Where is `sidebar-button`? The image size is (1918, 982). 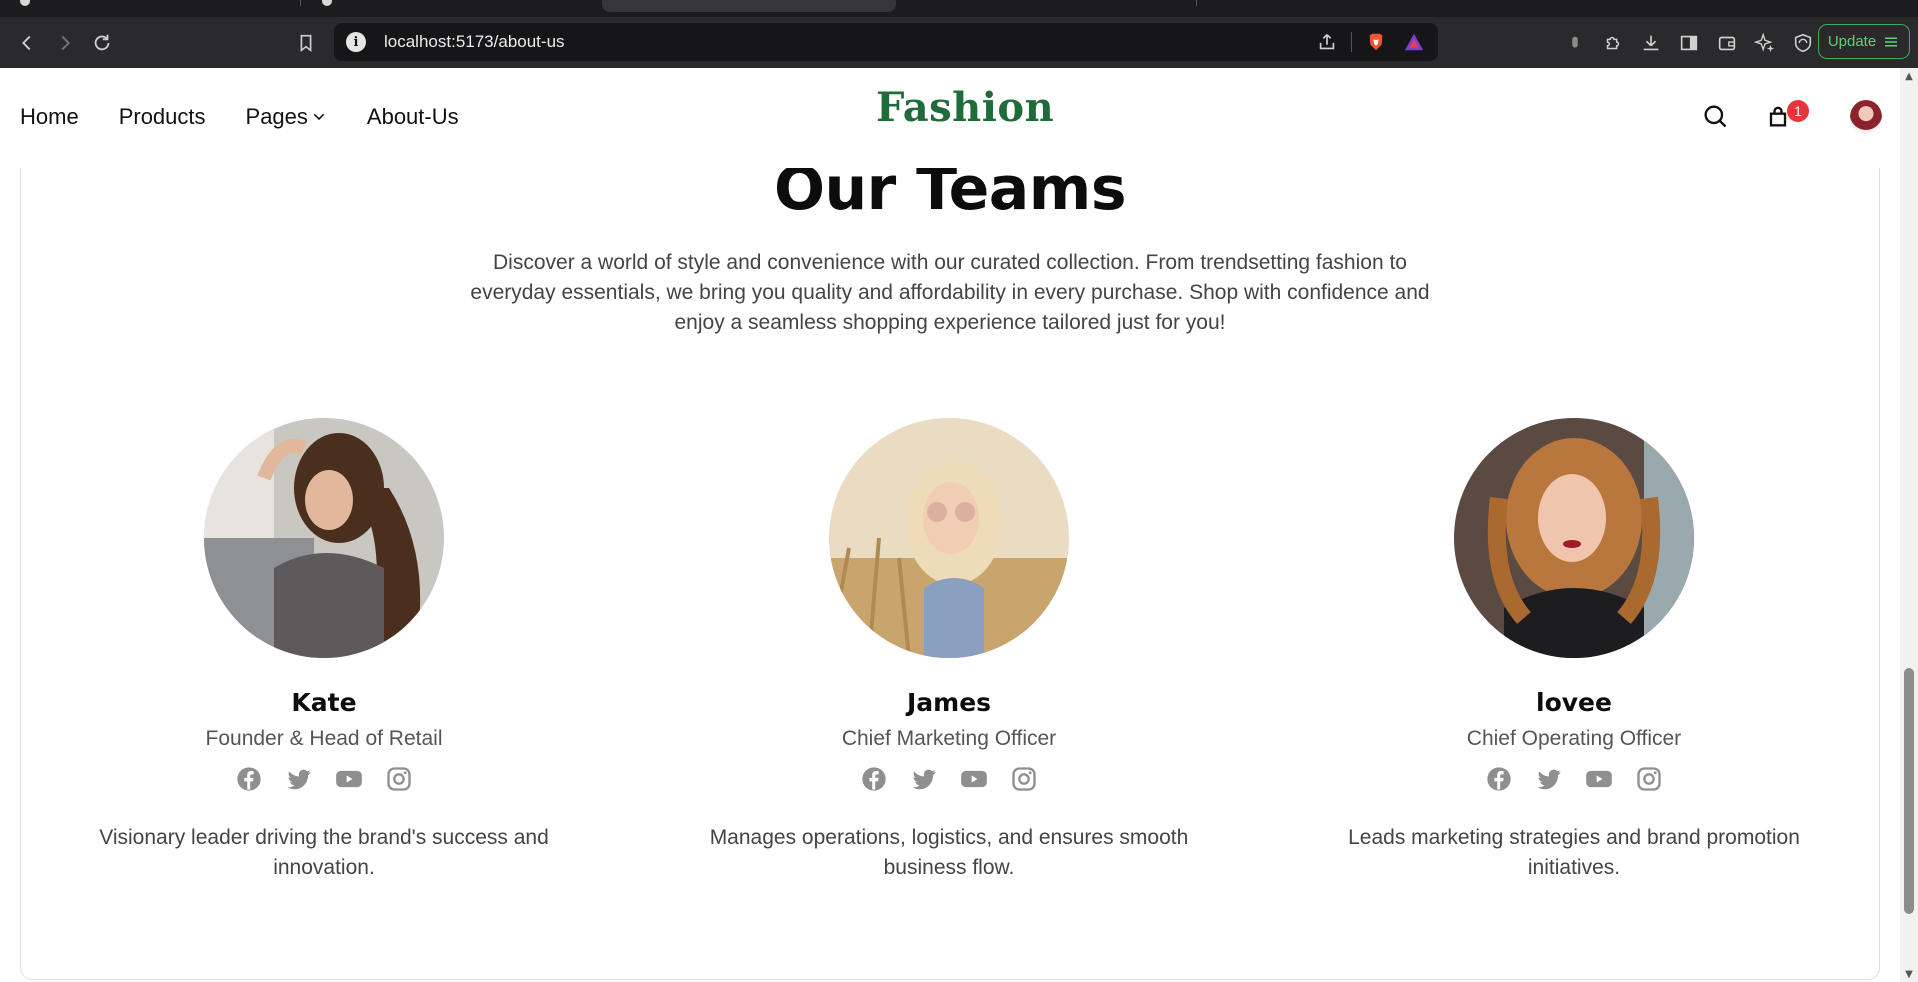 sidebar-button is located at coordinates (1689, 43).